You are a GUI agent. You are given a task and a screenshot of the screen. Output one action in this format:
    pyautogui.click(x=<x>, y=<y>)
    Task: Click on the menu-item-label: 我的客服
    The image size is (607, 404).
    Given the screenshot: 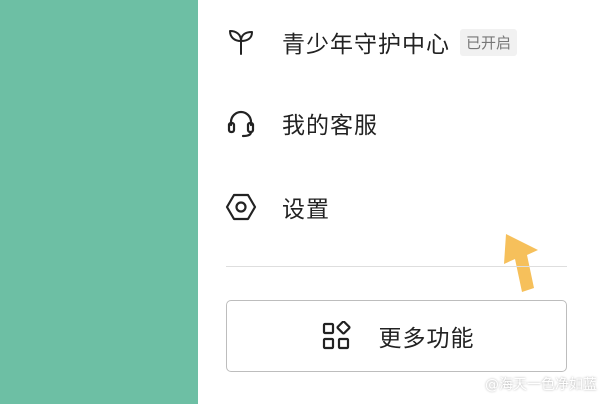 What is the action you would take?
    pyautogui.click(x=330, y=126)
    